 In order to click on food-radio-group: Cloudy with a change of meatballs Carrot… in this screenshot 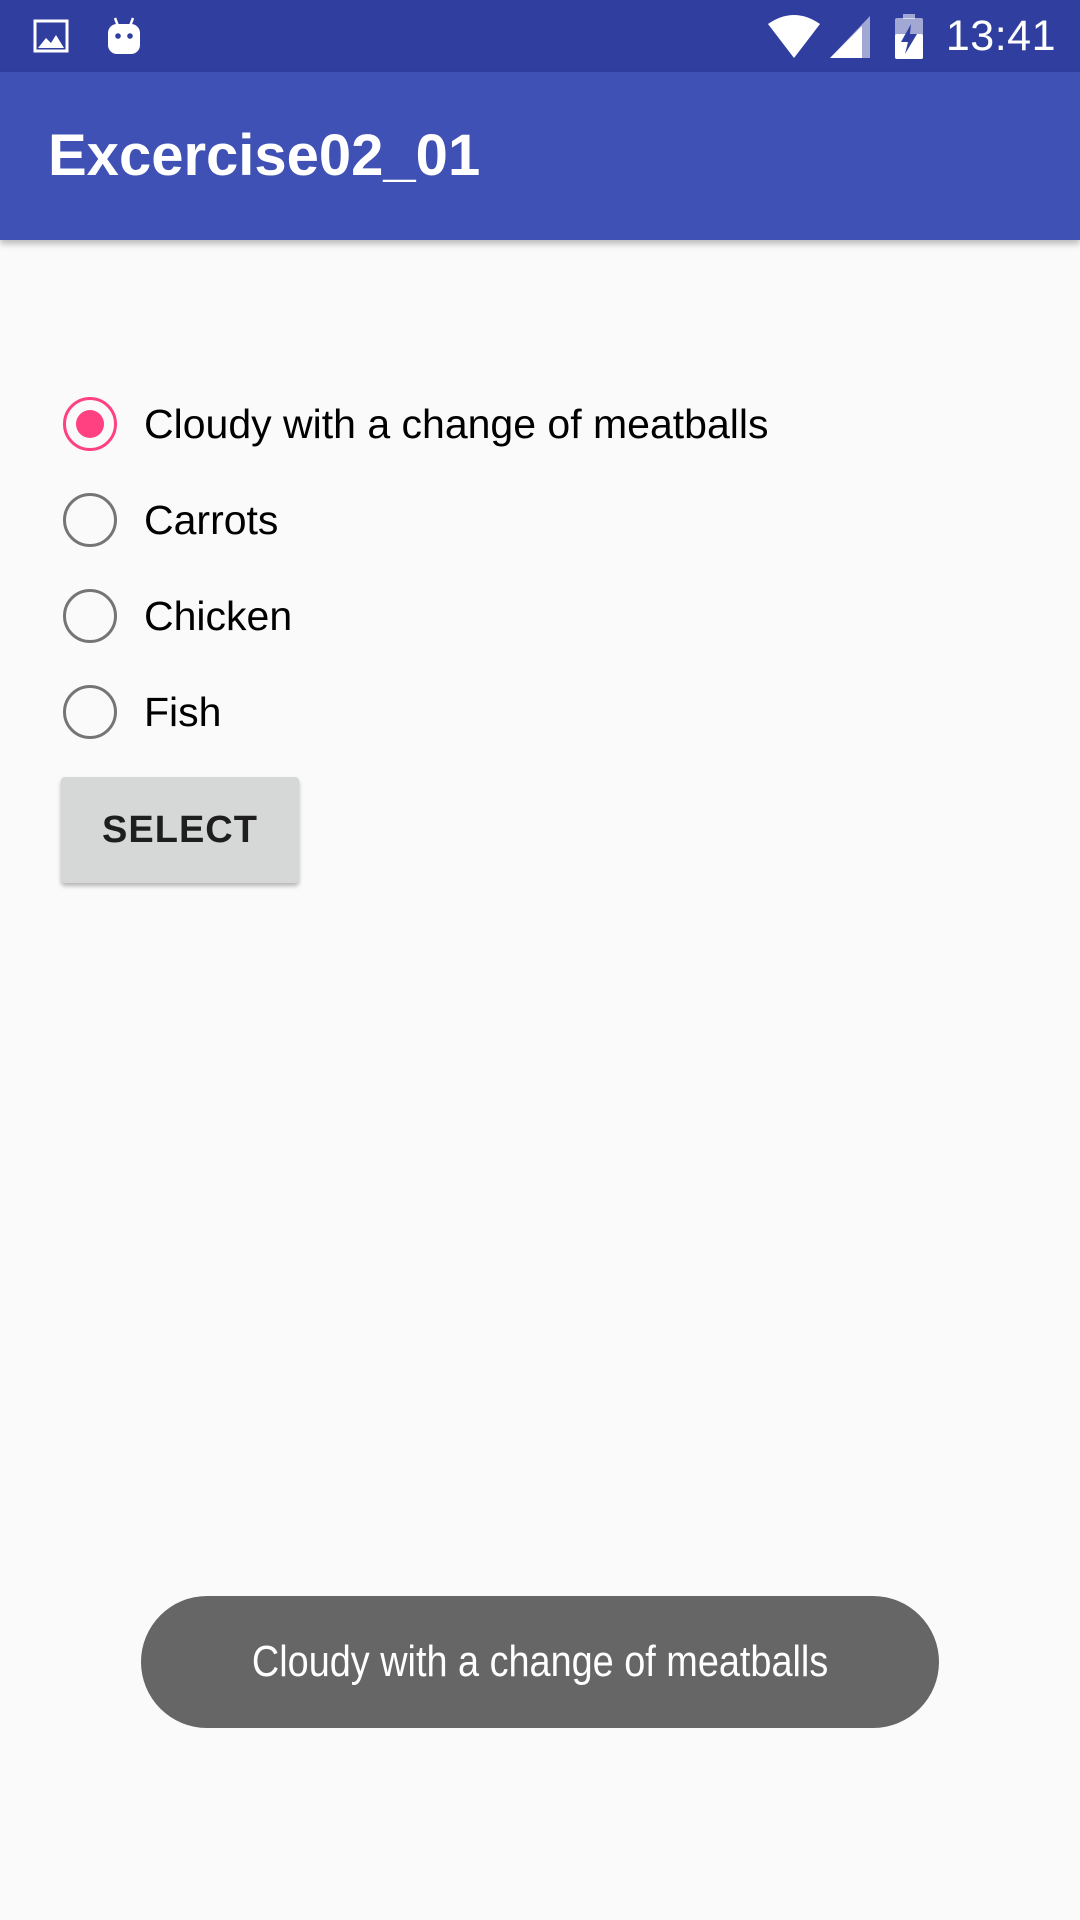, I will do `click(414, 568)`.